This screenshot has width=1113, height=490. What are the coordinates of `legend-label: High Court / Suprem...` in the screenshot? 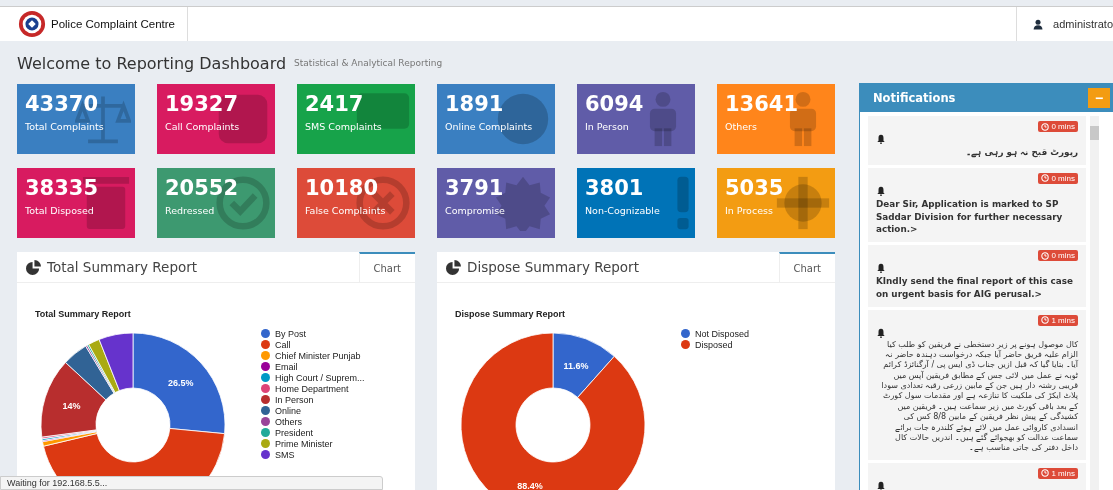 It's located at (320, 377).